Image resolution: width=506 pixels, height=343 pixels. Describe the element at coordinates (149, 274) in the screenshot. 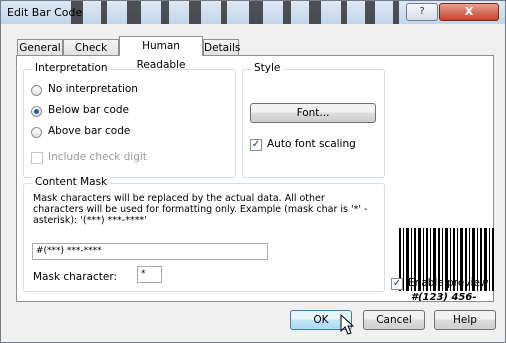

I see `mask-character-input: *` at that location.